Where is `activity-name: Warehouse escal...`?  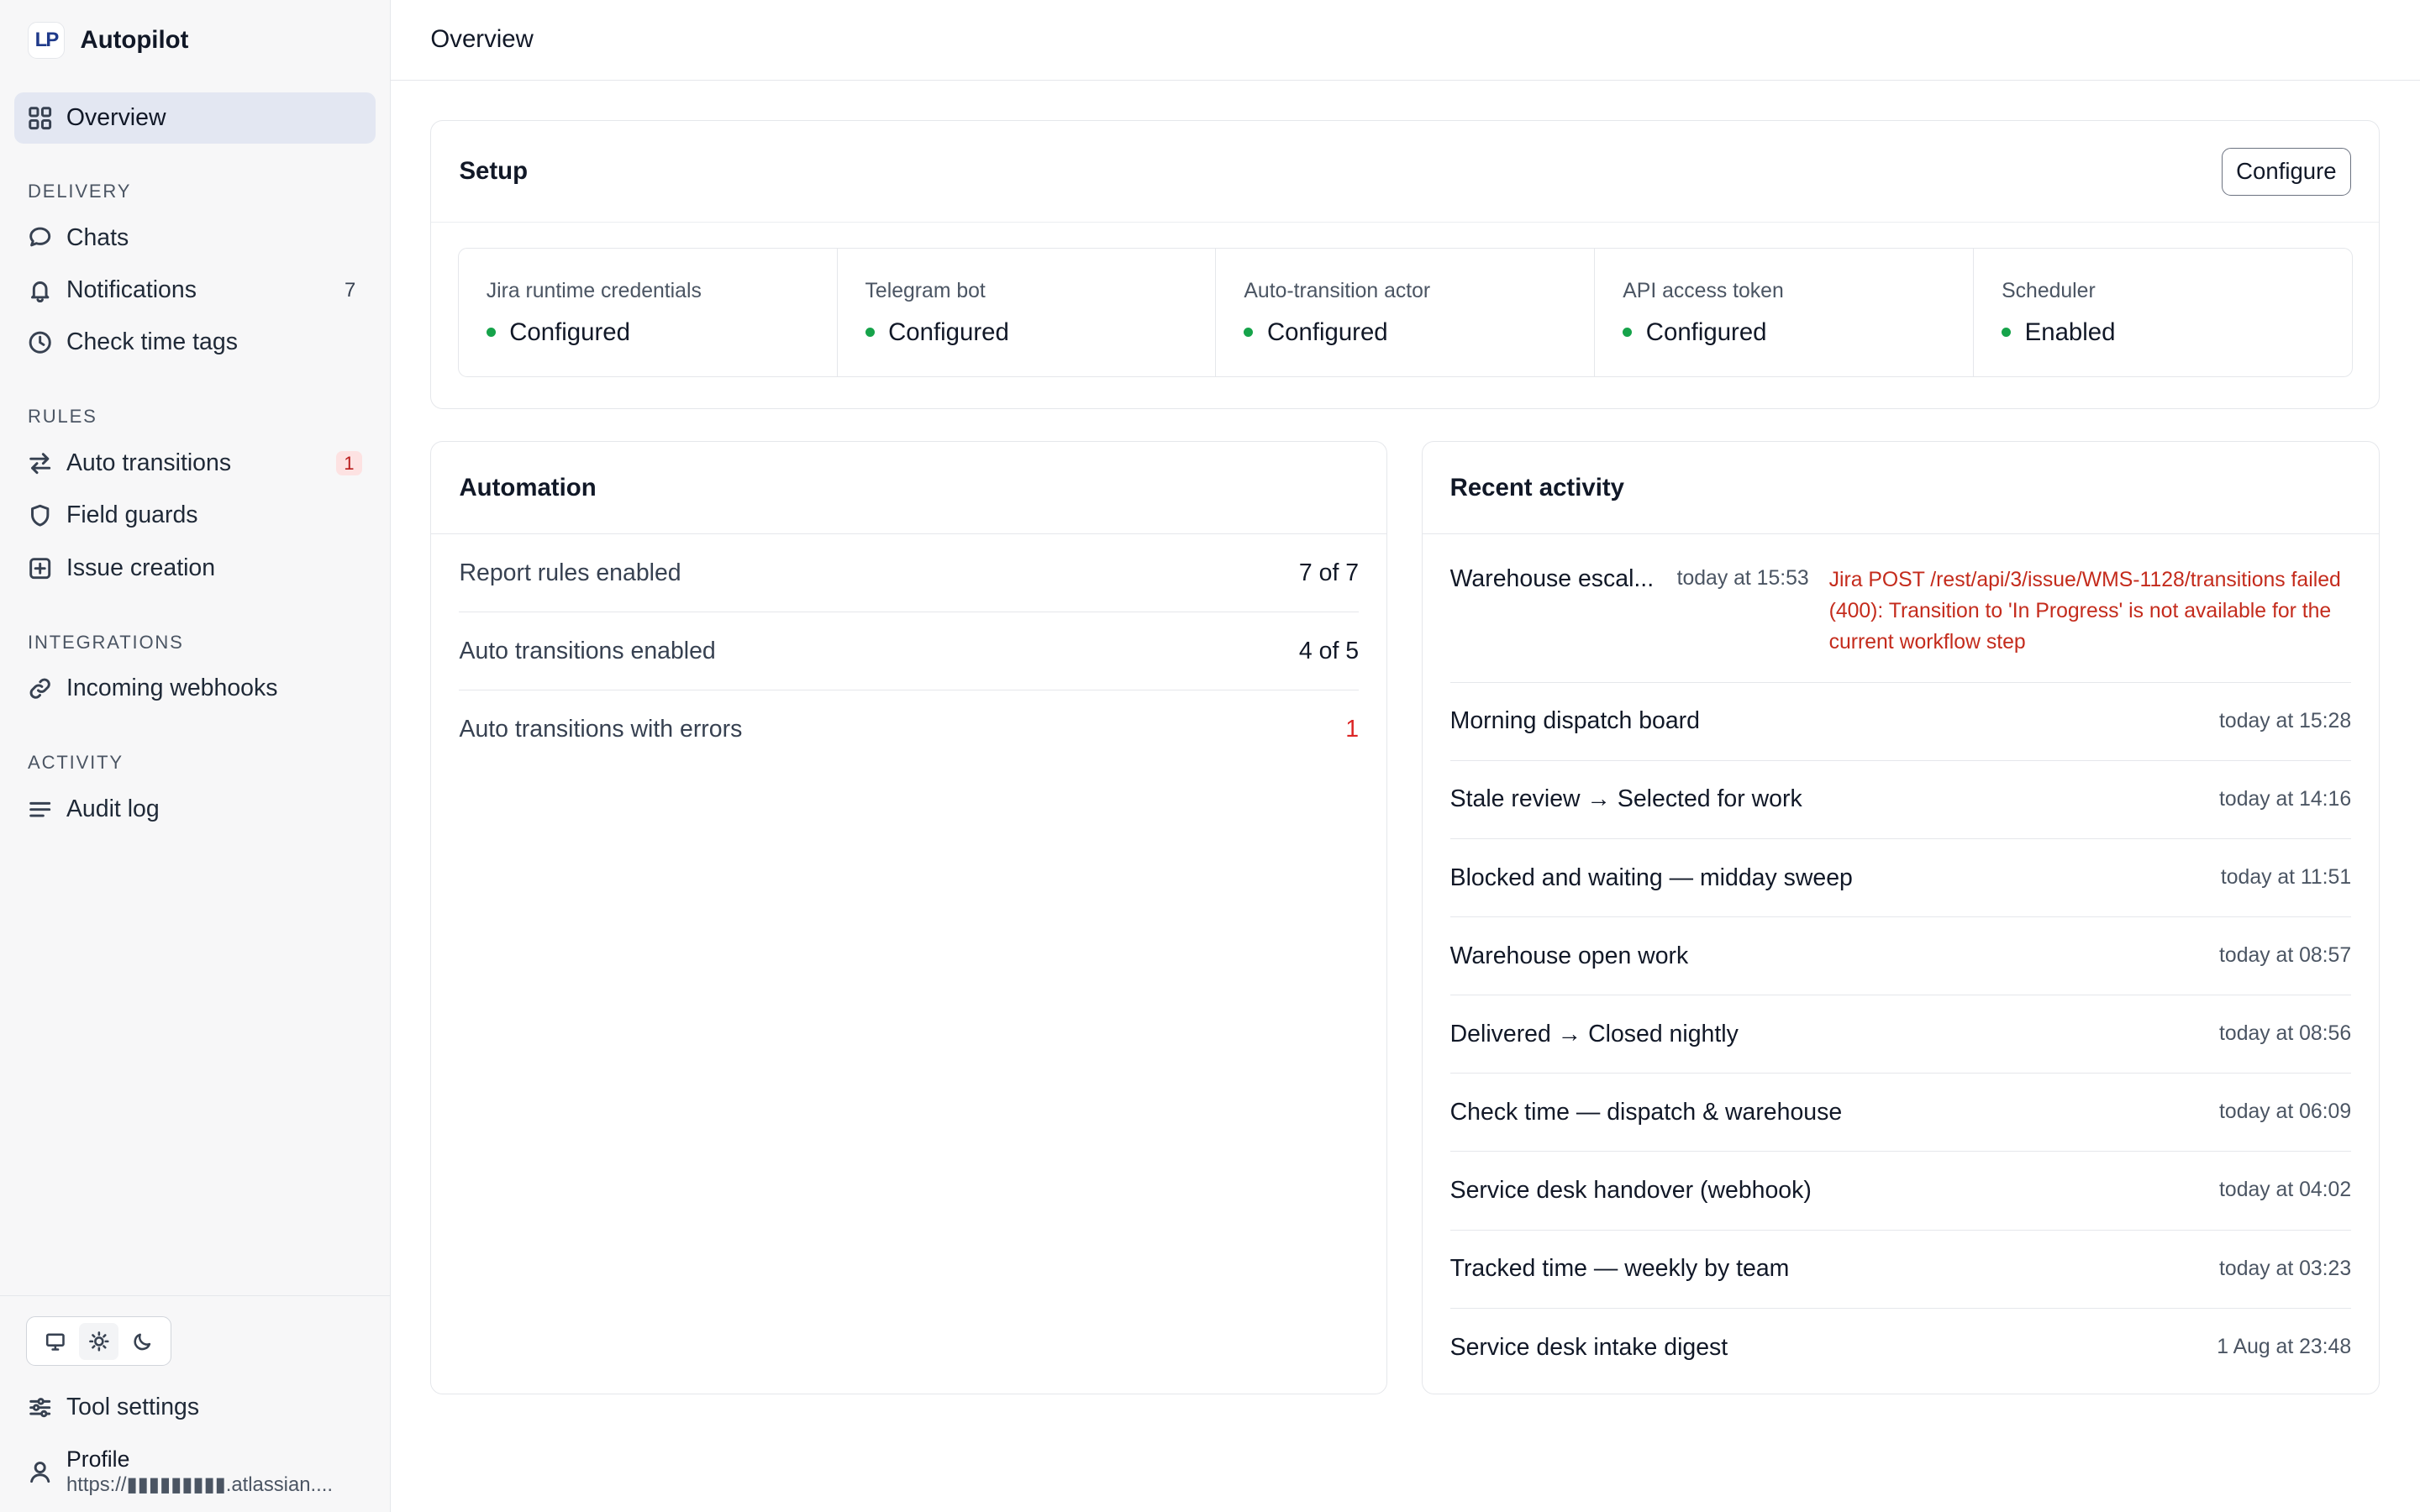
activity-name: Warehouse escal... is located at coordinates (1552, 579).